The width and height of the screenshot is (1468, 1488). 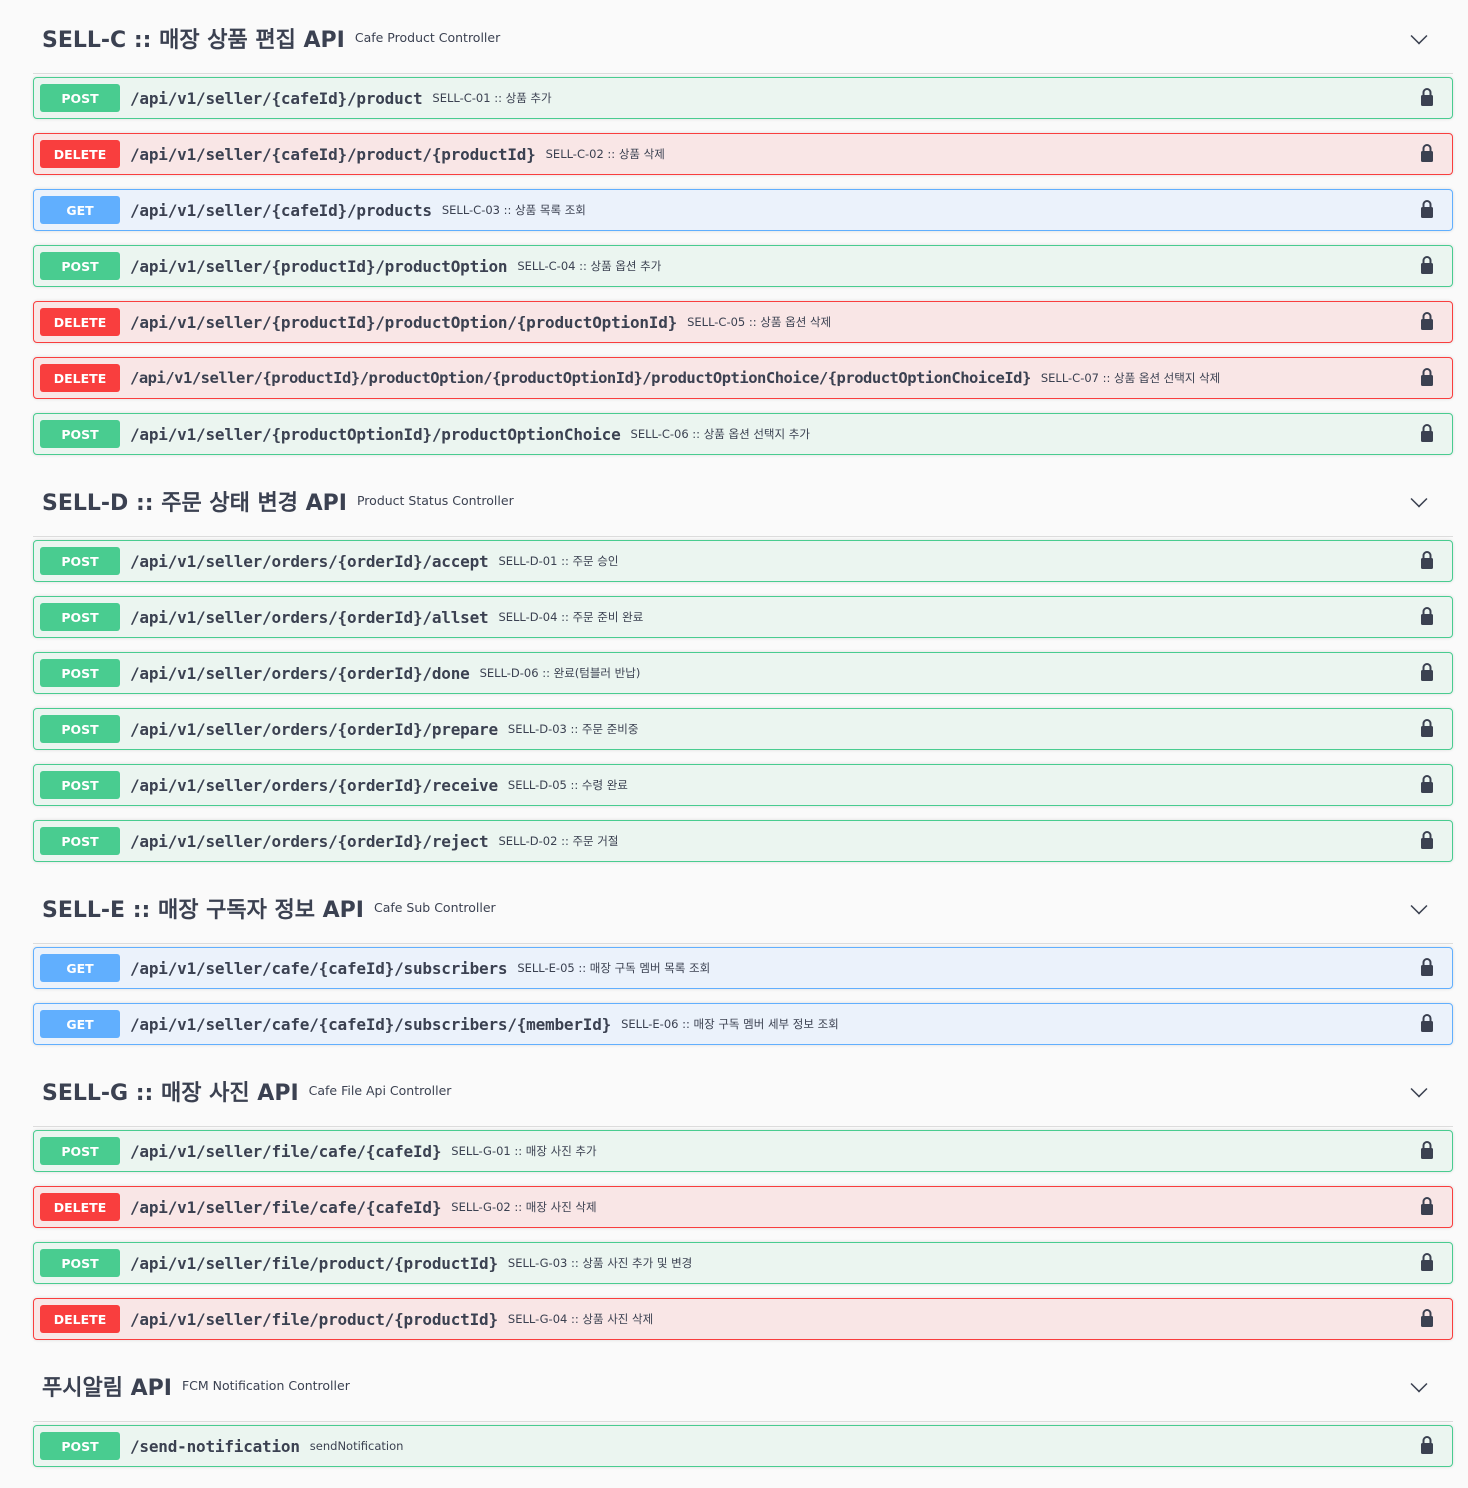 I want to click on endpoint-path: /api/v1/seller/orders/{orderId}/accept, so click(x=309, y=561).